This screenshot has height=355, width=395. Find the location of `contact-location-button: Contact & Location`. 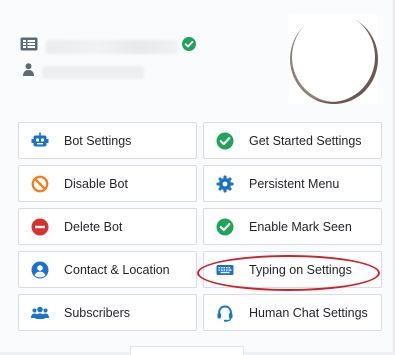

contact-location-button: Contact & Location is located at coordinates (107, 269).